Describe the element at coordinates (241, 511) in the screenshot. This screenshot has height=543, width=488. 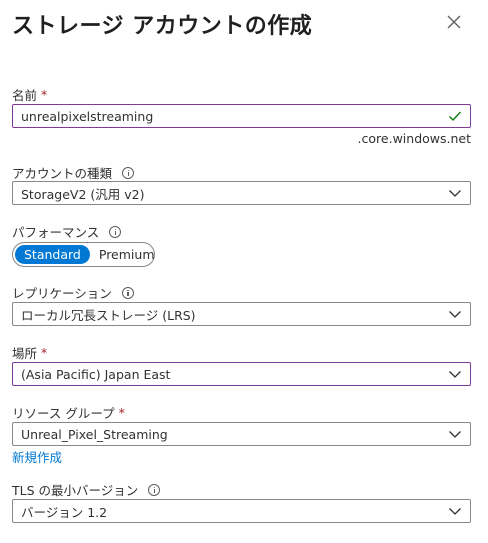
I see `tls-version-dropdown: バージョン 1.2` at that location.